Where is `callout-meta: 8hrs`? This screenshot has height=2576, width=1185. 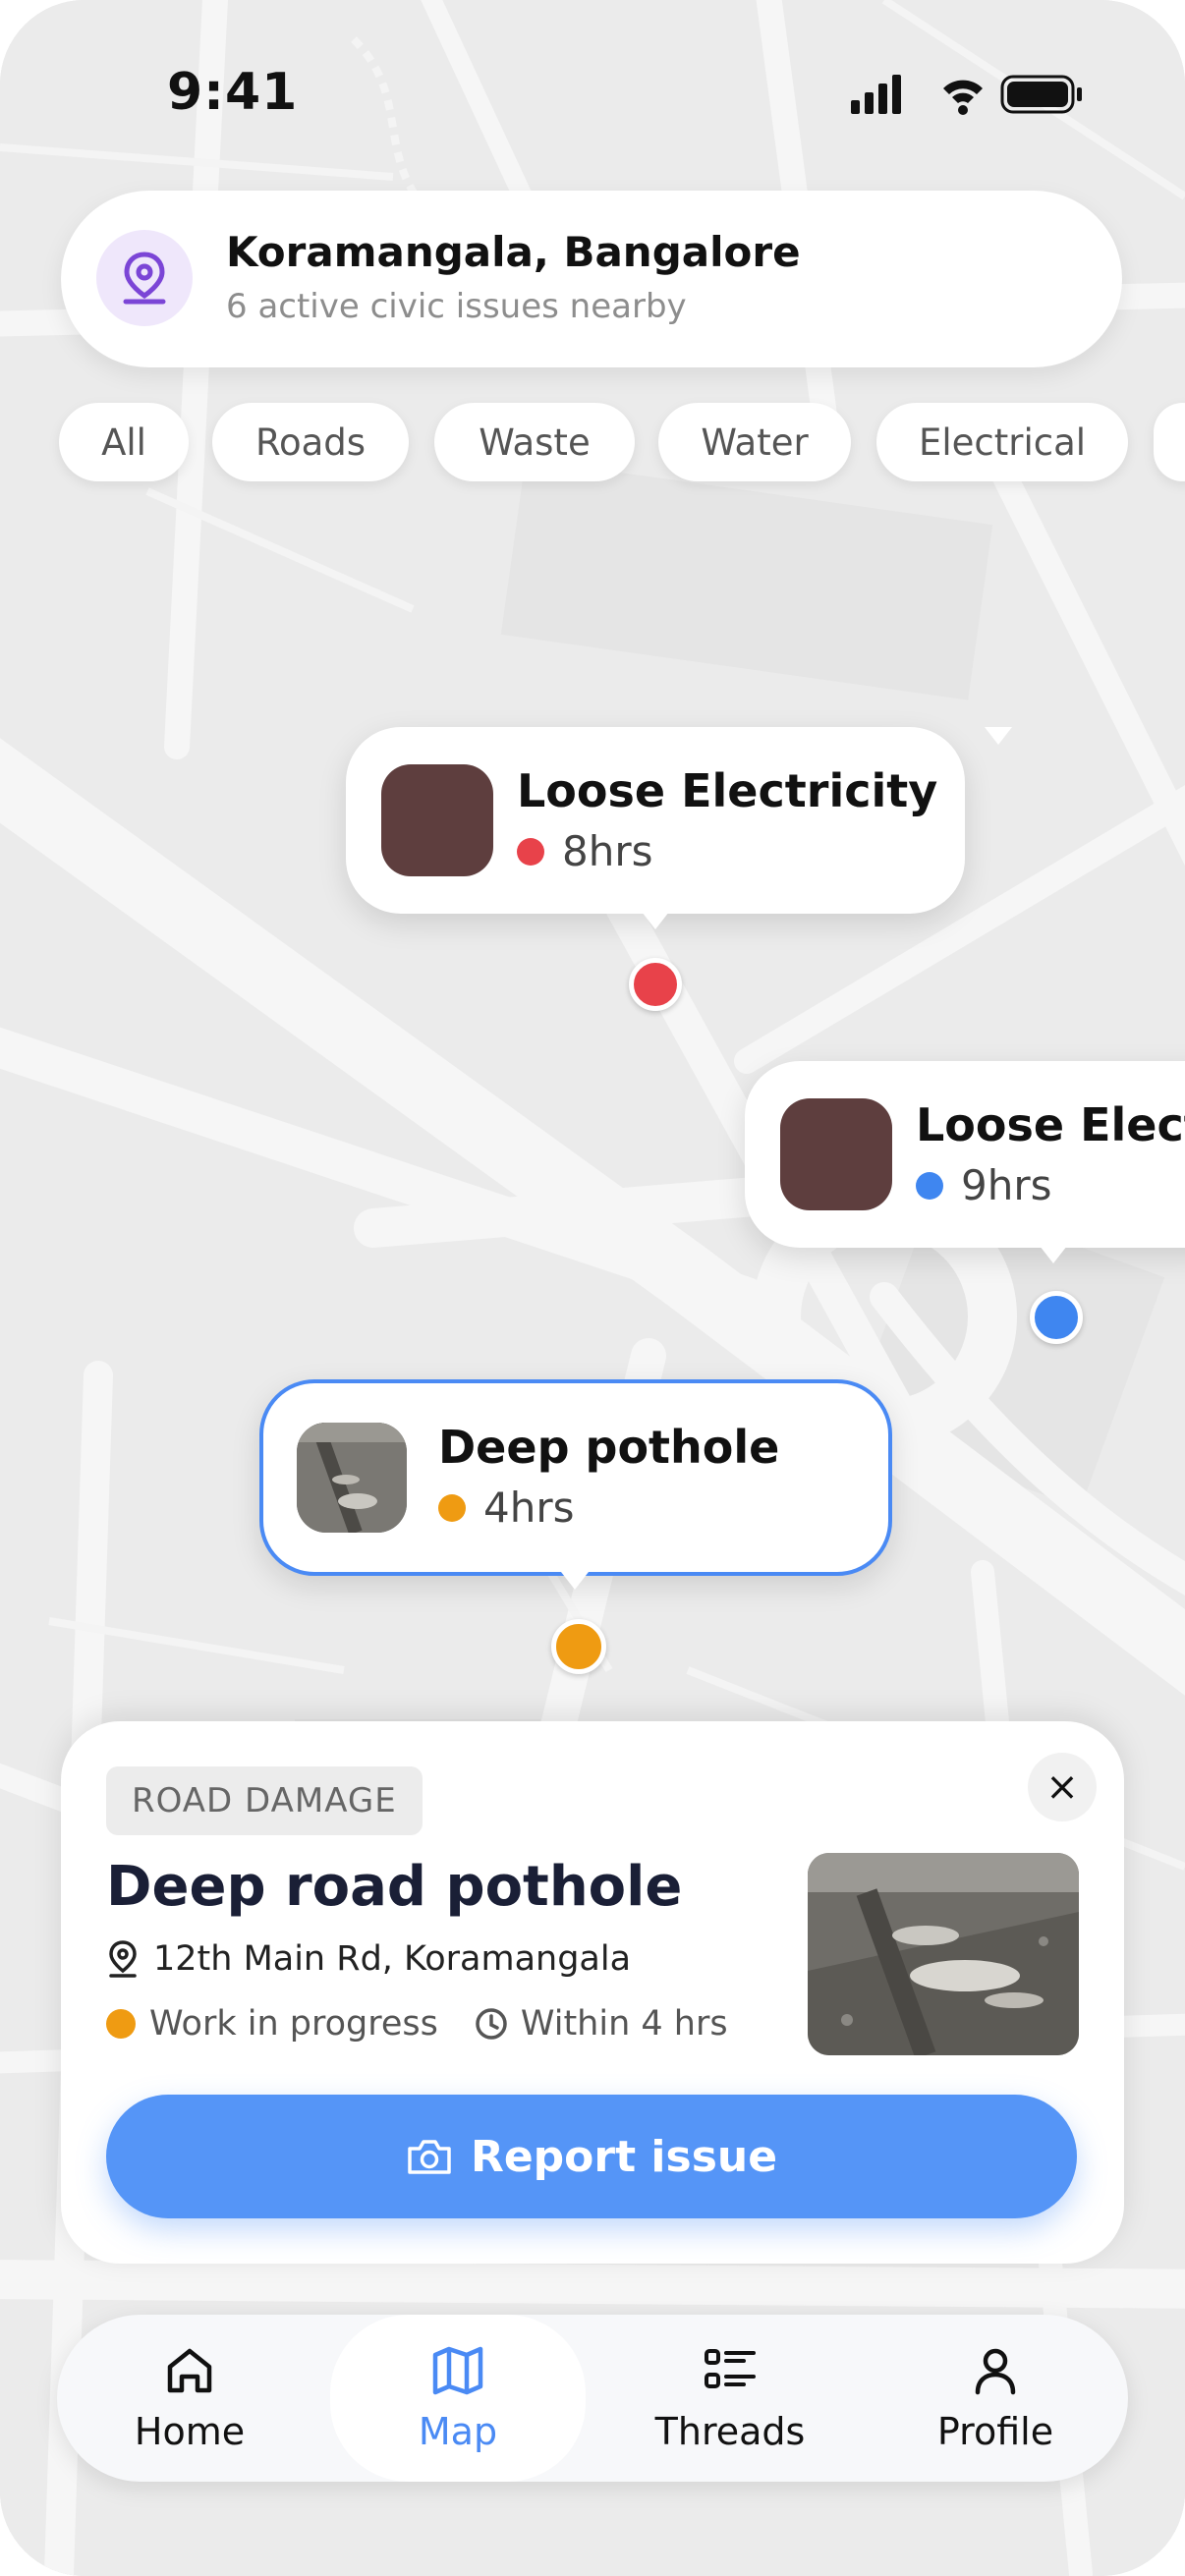
callout-meta: 8hrs is located at coordinates (585, 851).